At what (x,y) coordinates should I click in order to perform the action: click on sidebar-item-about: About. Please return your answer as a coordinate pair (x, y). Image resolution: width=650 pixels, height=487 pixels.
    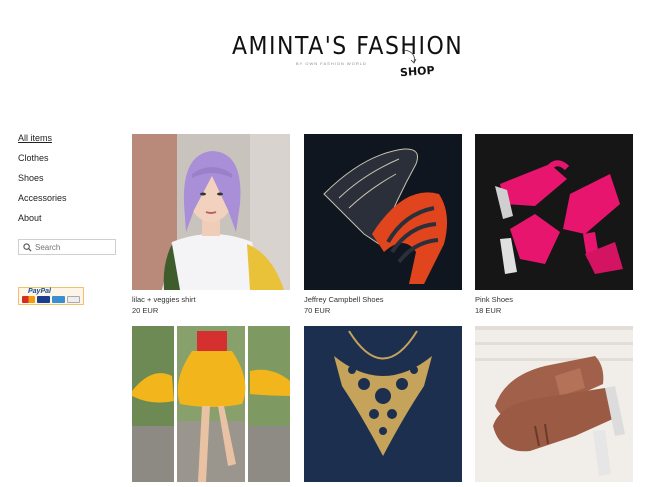
    Looking at the image, I should click on (73, 218).